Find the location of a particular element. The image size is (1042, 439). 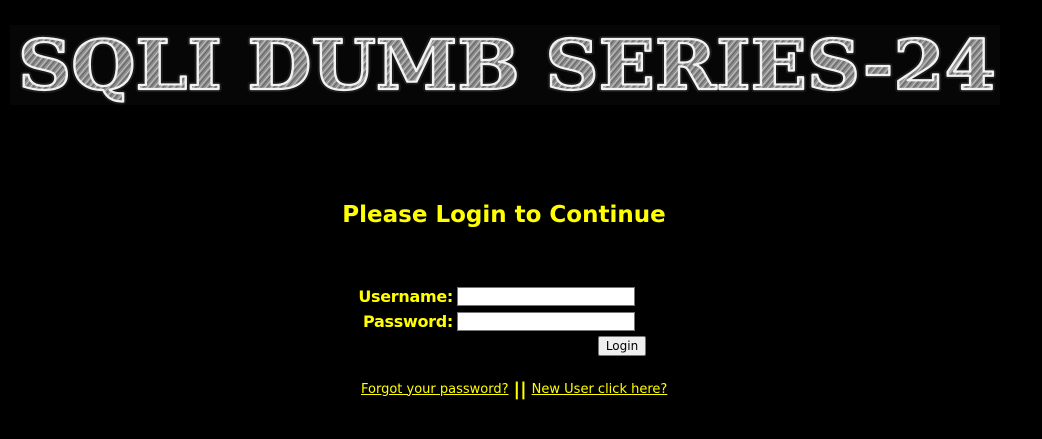

password-label: Password: is located at coordinates (408, 321).